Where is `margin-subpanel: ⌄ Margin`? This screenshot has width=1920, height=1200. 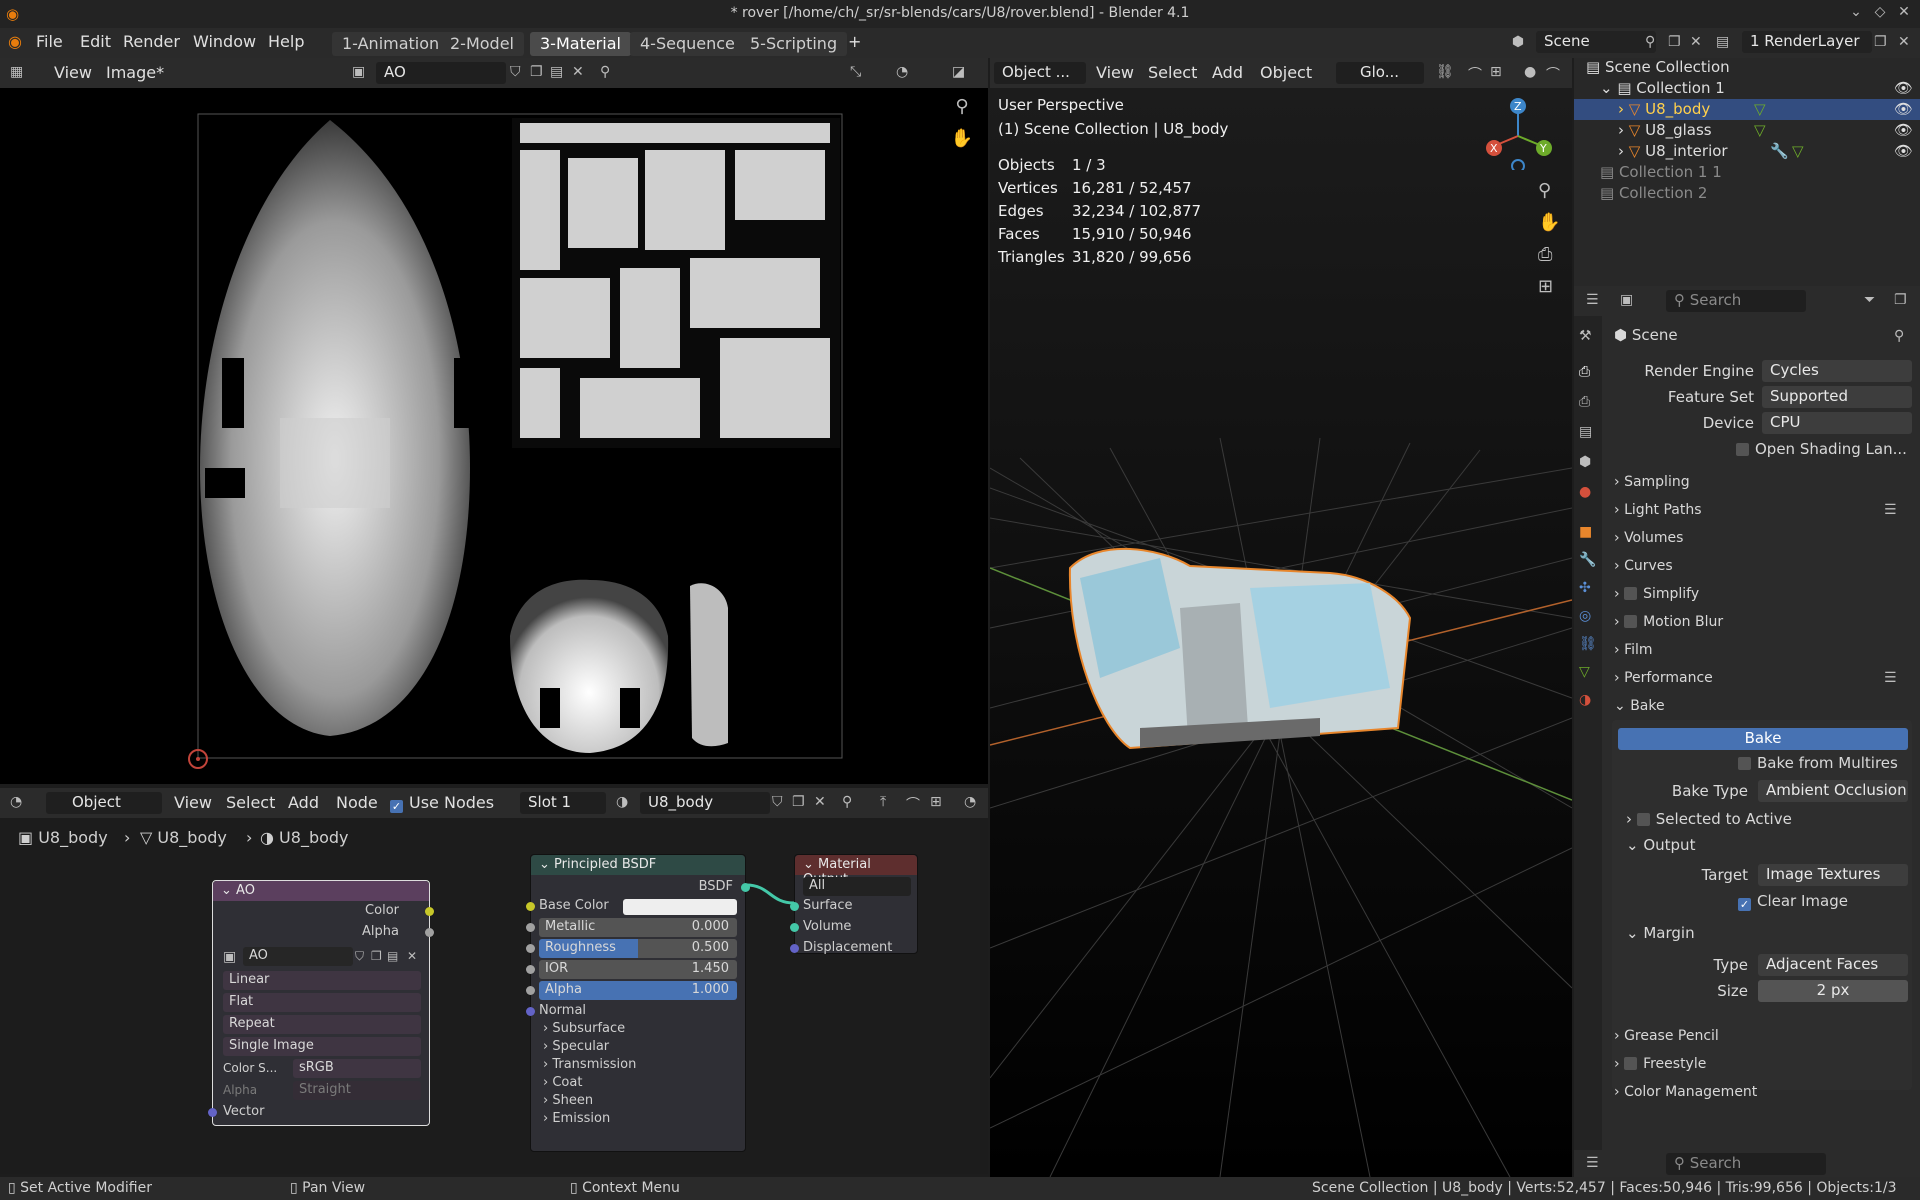 margin-subpanel: ⌄ Margin is located at coordinates (1660, 933).